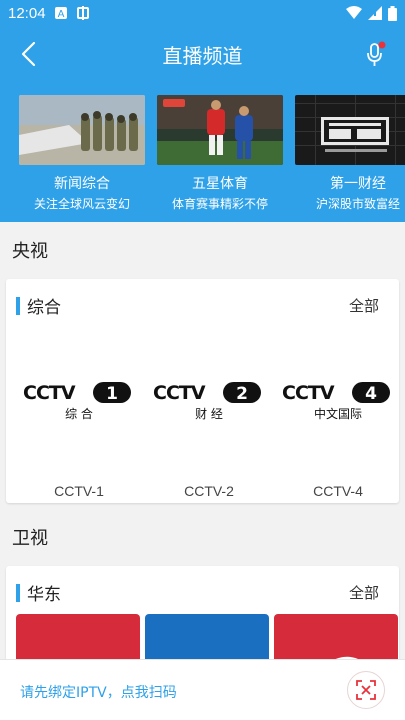  Describe the element at coordinates (81, 204) in the screenshot. I see `featured-subtitle: 关注全球风云变幻` at that location.